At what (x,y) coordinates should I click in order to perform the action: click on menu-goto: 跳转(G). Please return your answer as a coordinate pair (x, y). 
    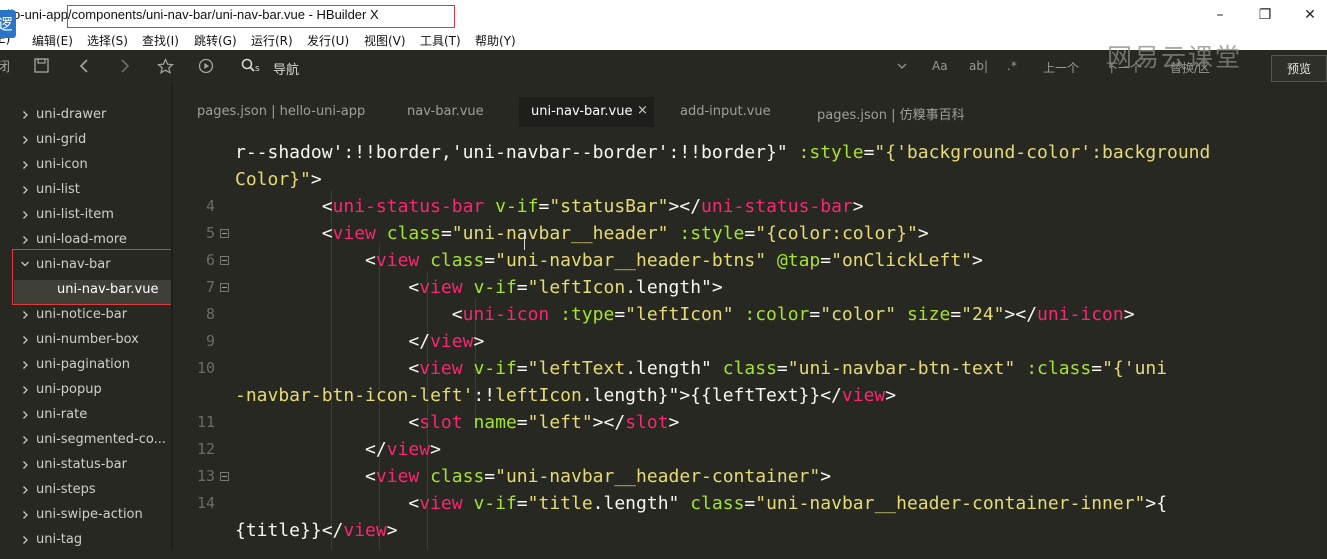
    Looking at the image, I should click on (215, 40).